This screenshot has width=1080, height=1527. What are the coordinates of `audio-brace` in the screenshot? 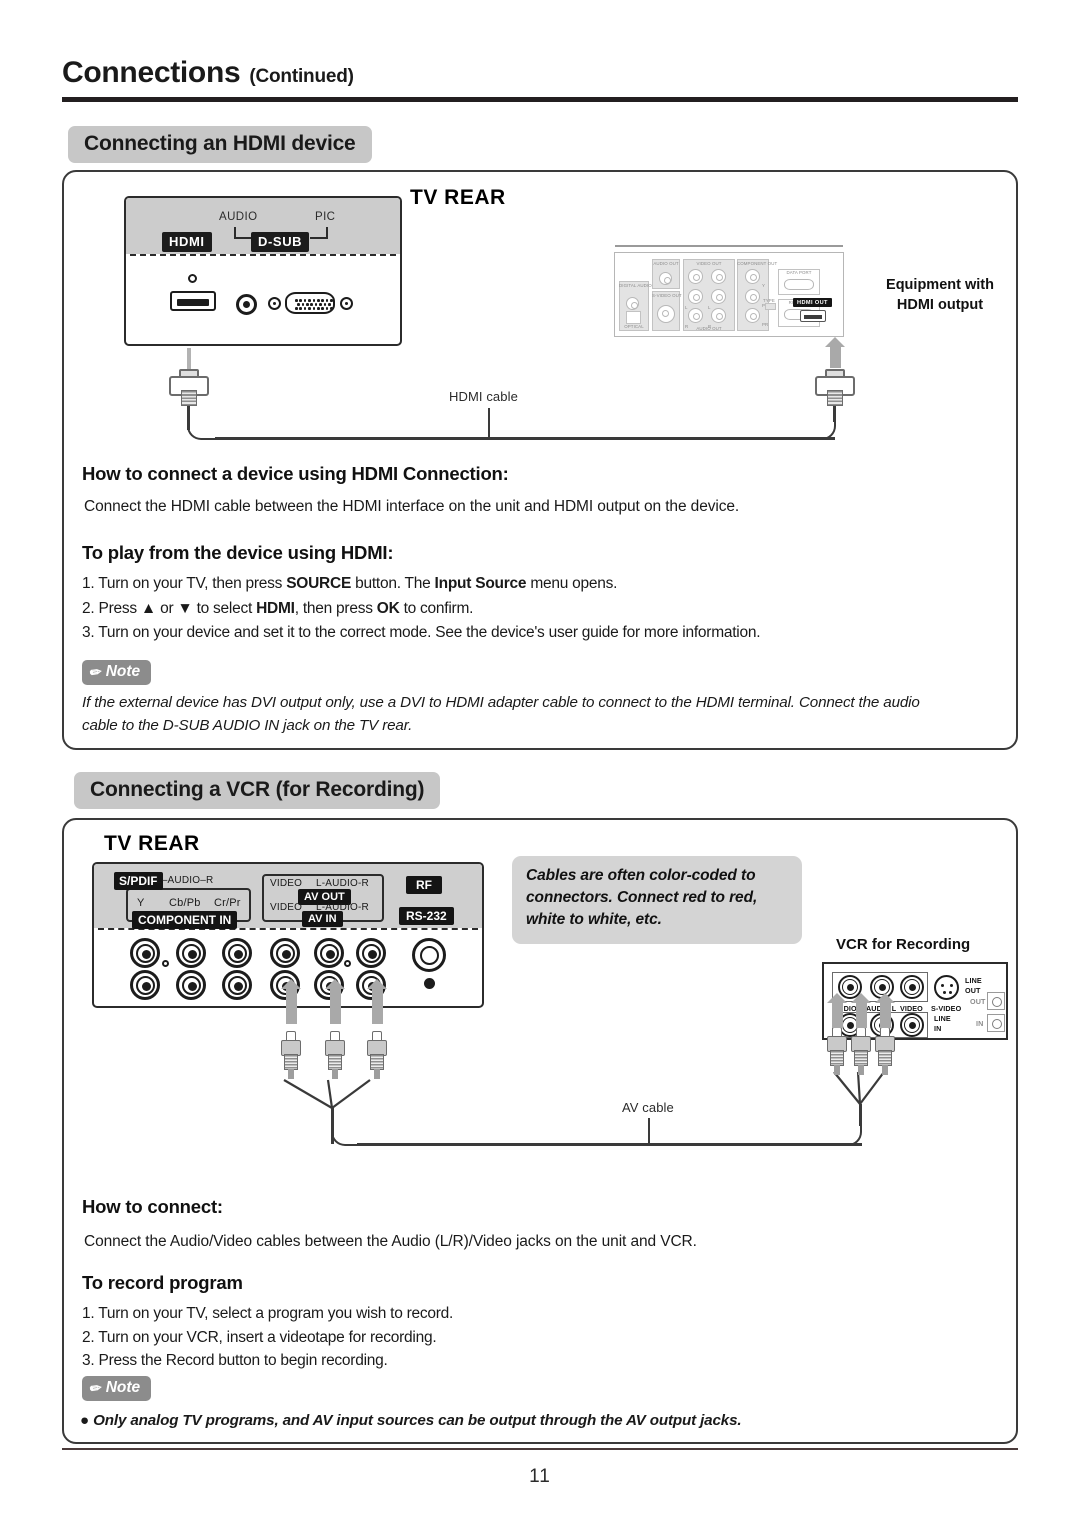 It's located at (243, 233).